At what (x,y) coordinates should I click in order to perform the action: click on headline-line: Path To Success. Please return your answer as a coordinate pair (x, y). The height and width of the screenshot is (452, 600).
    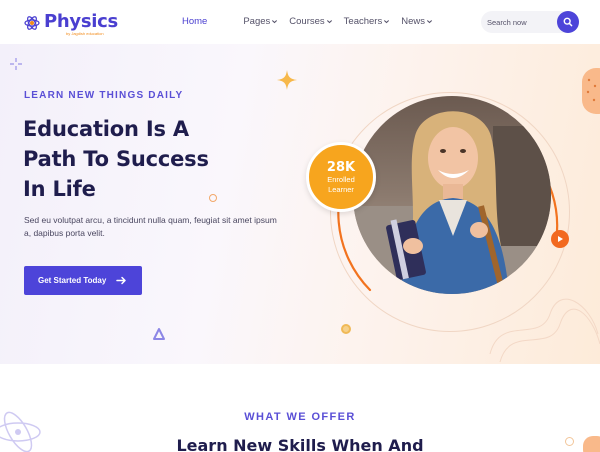
    Looking at the image, I should click on (116, 159).